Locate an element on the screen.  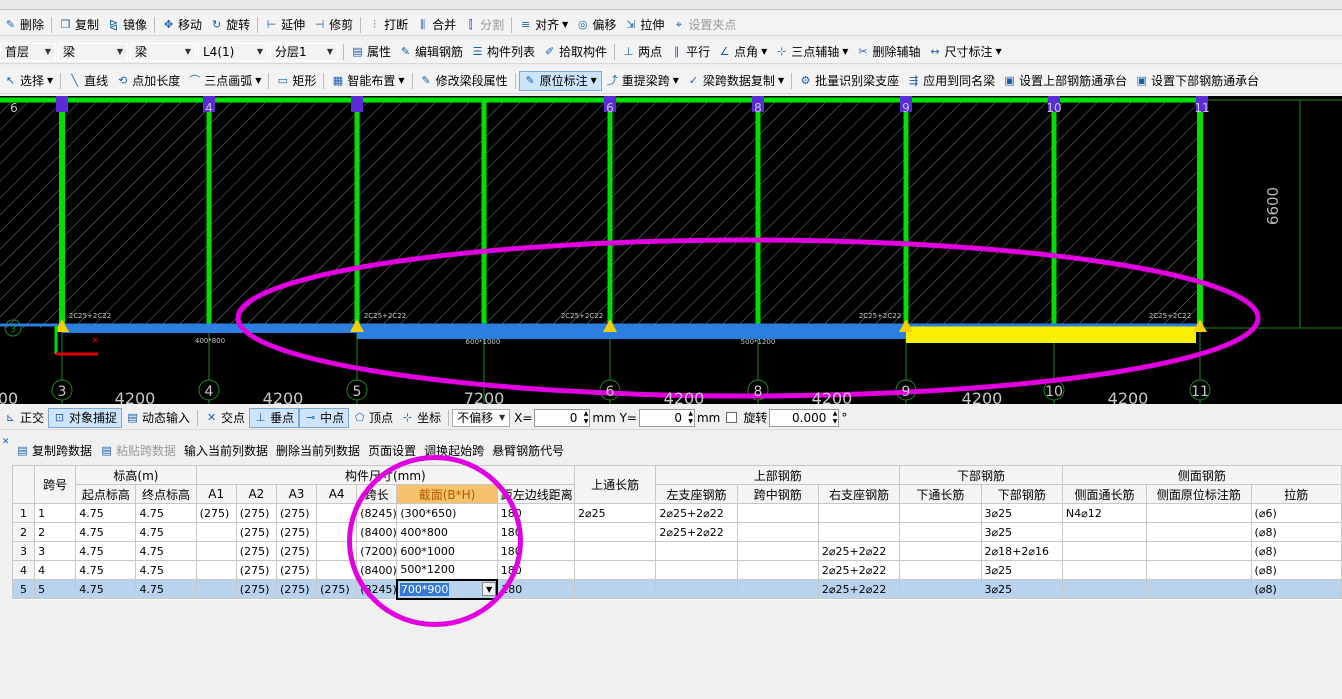
modify-span-button: ✎ 修改梁段属性 is located at coordinates (464, 81).